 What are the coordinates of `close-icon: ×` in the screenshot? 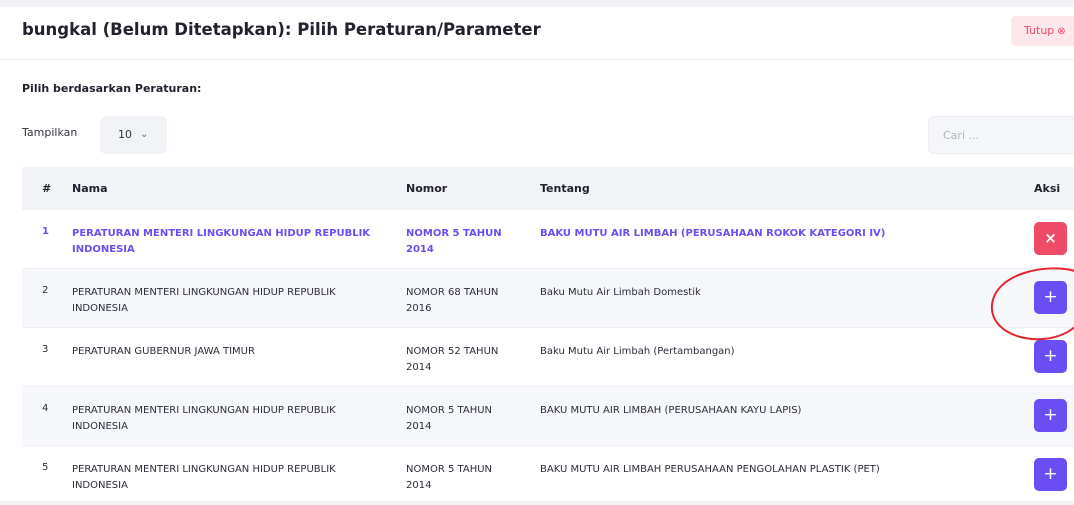 It's located at (1050, 238).